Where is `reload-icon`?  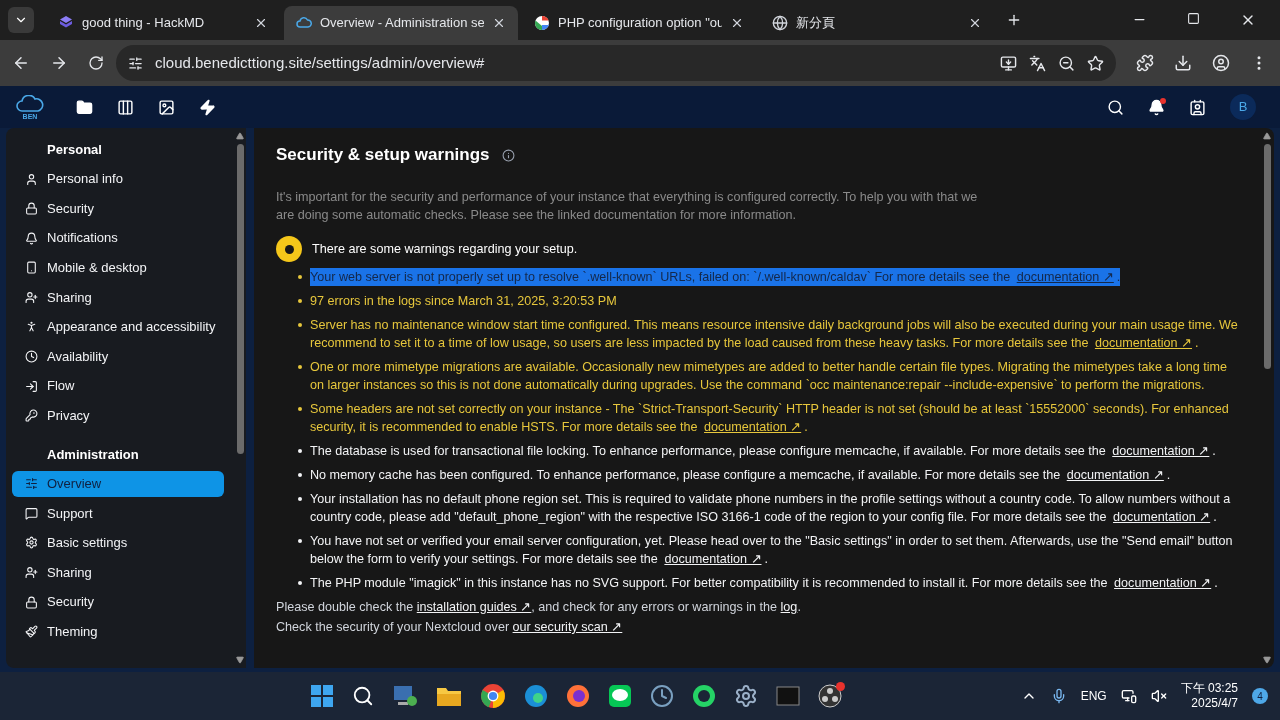 reload-icon is located at coordinates (96, 63).